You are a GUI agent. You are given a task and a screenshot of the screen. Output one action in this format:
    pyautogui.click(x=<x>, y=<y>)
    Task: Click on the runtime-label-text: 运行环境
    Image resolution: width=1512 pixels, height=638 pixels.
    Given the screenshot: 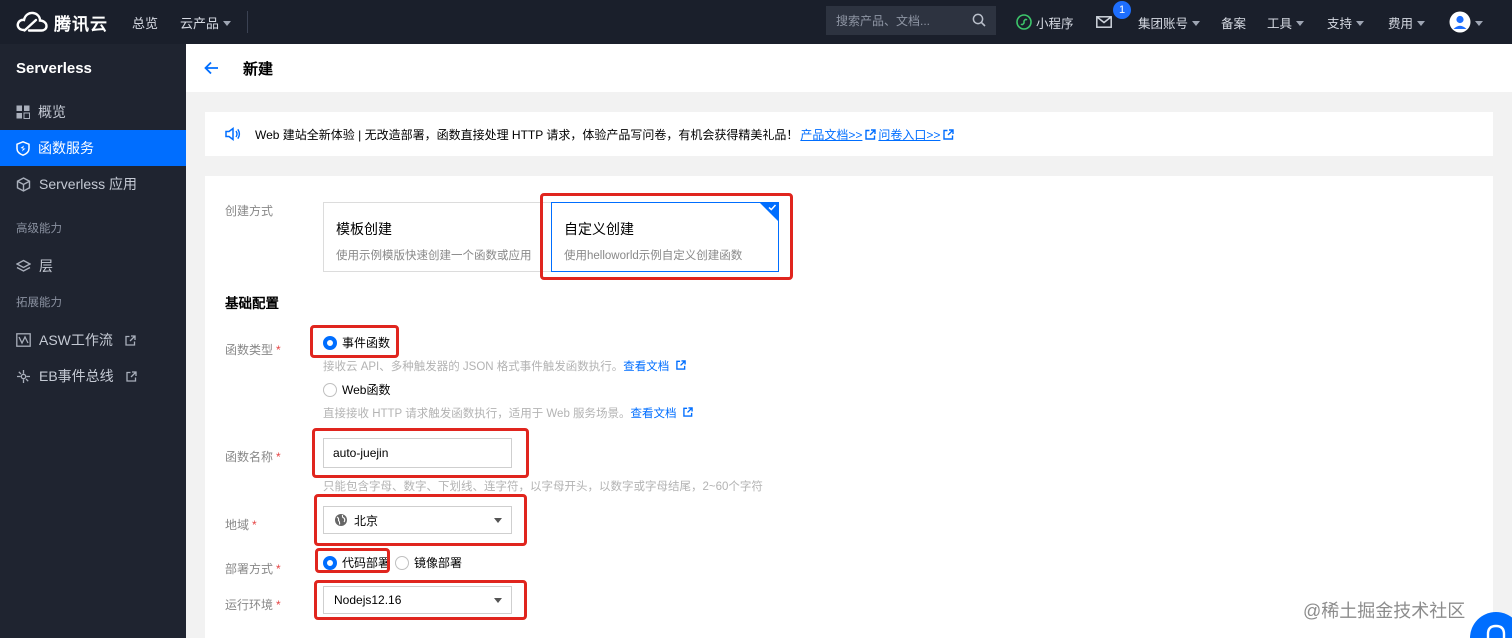 What is the action you would take?
    pyautogui.click(x=249, y=605)
    